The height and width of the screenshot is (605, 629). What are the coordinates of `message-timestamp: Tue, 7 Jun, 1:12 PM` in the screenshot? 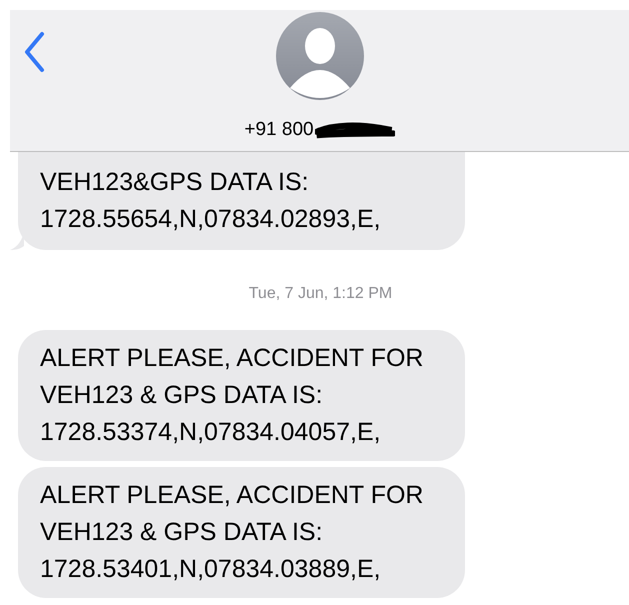 It's located at (320, 294).